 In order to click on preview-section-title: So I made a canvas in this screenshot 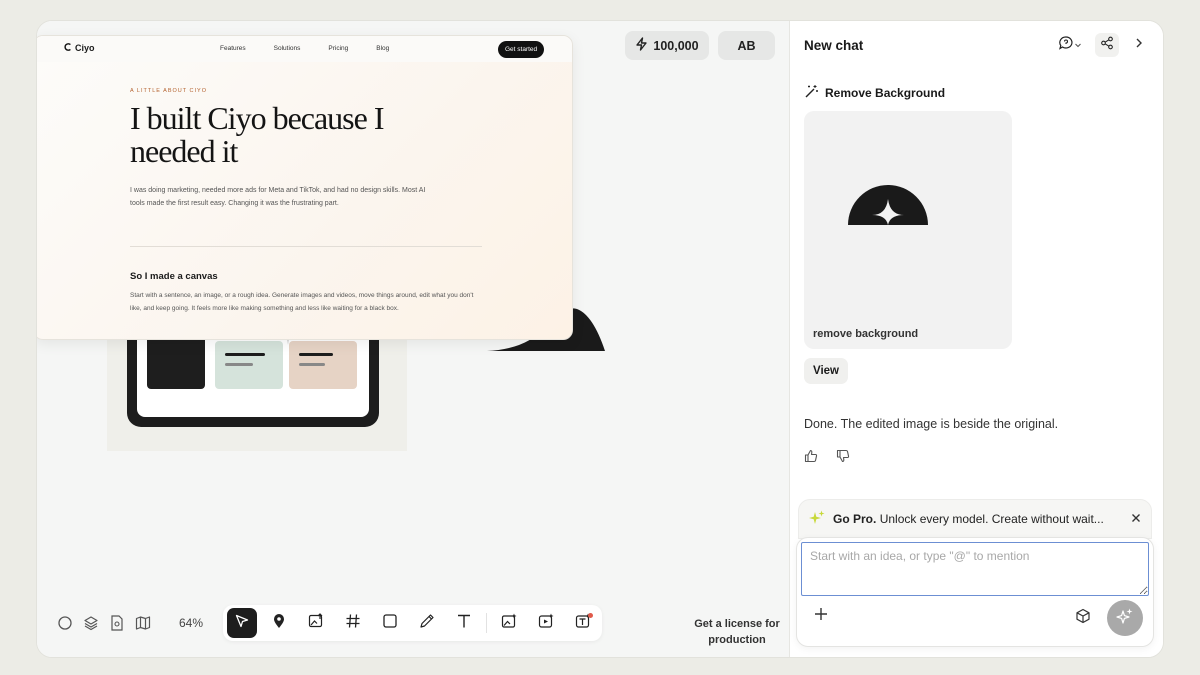, I will do `click(174, 276)`.